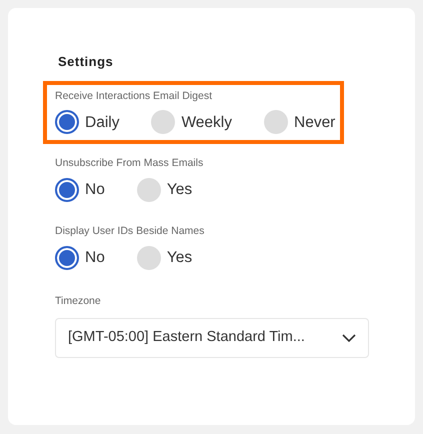  What do you see at coordinates (134, 96) in the screenshot?
I see `group-label: Receive Interactions Email Digest` at bounding box center [134, 96].